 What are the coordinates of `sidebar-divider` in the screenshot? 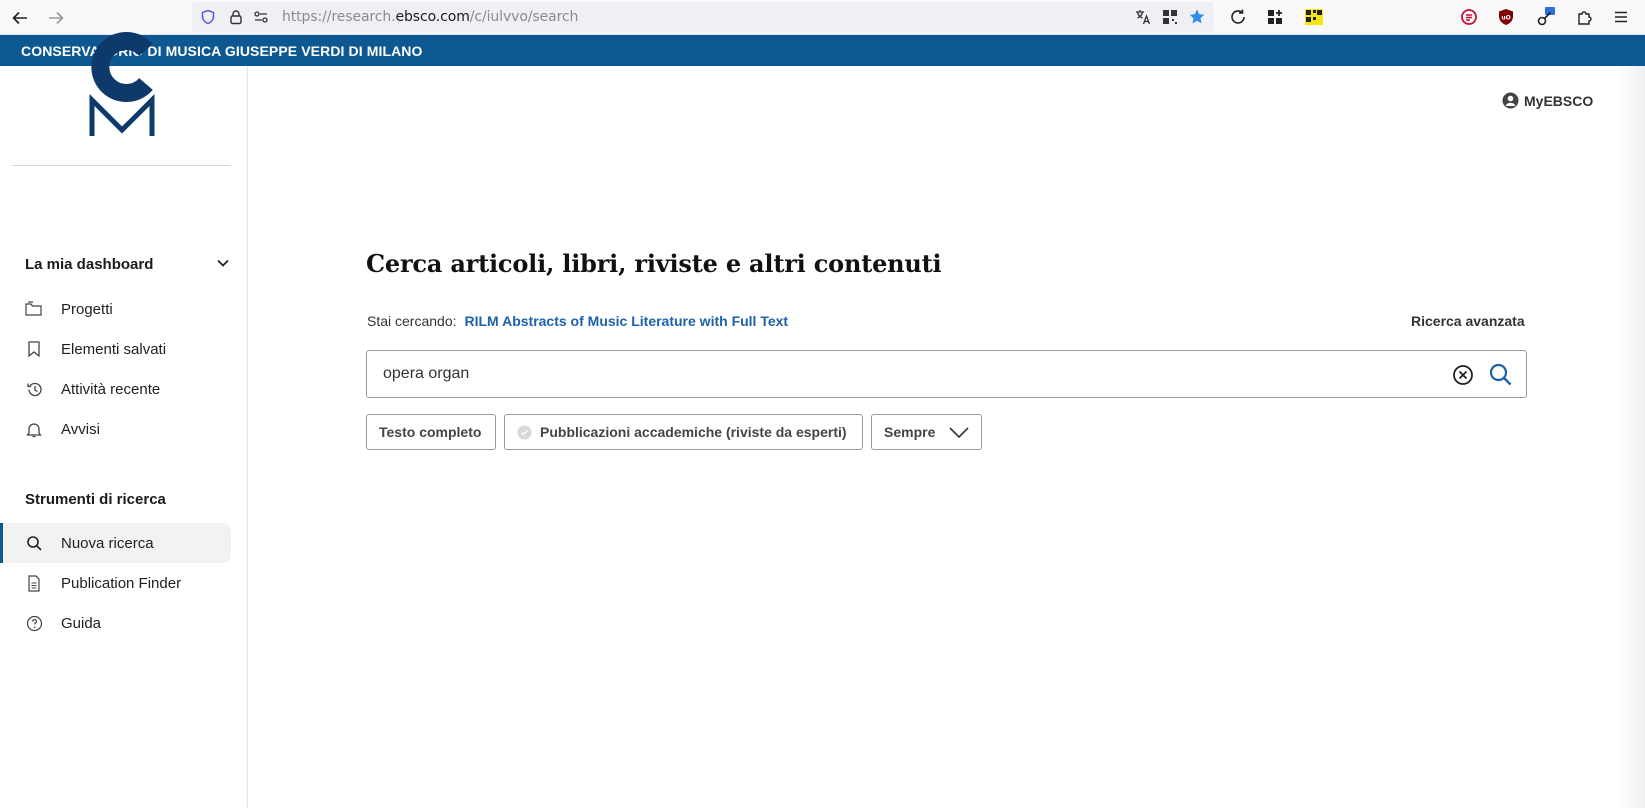 It's located at (121, 165).